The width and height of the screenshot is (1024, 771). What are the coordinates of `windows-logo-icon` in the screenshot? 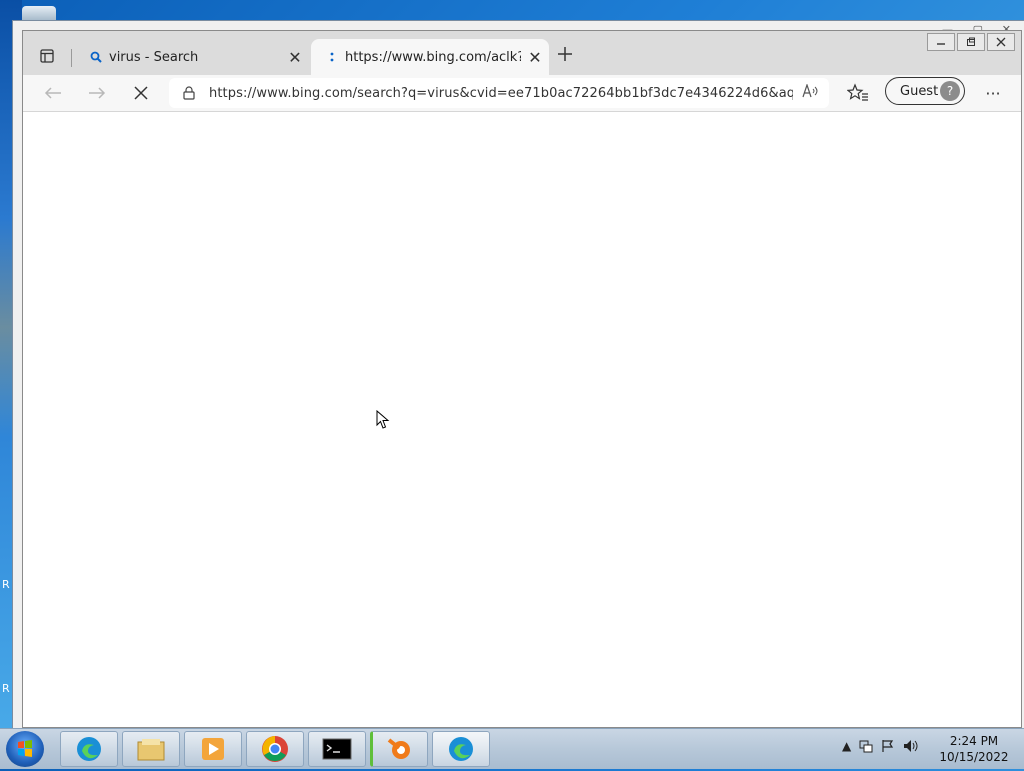 It's located at (25, 748).